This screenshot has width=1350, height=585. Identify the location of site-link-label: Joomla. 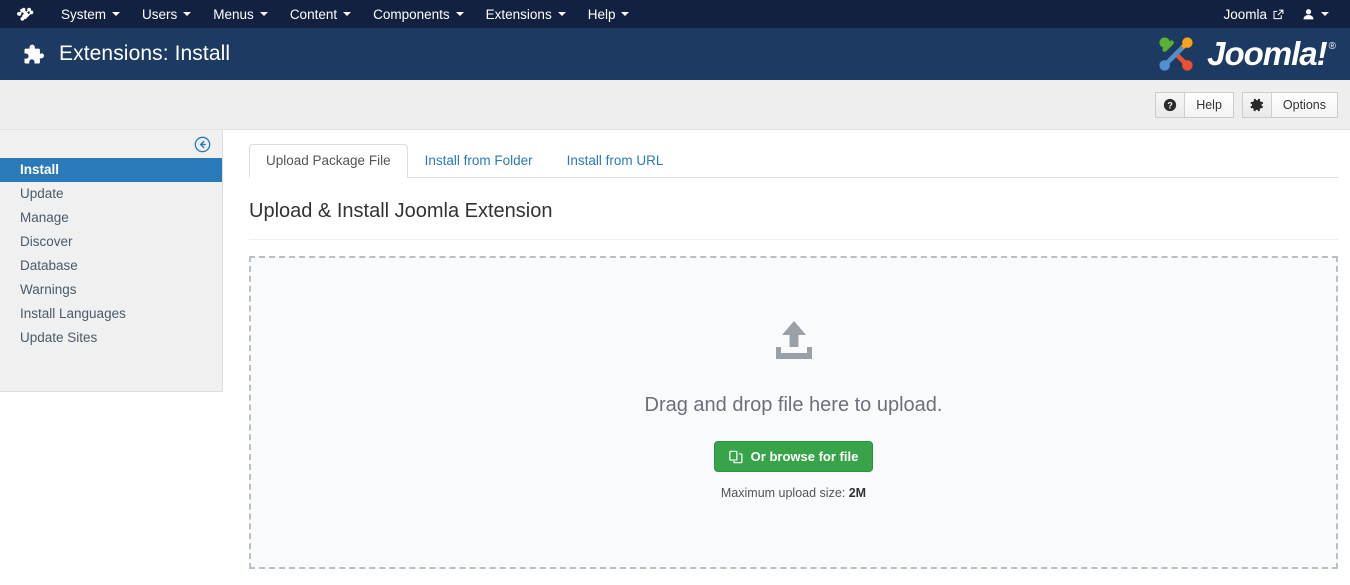
(1245, 14).